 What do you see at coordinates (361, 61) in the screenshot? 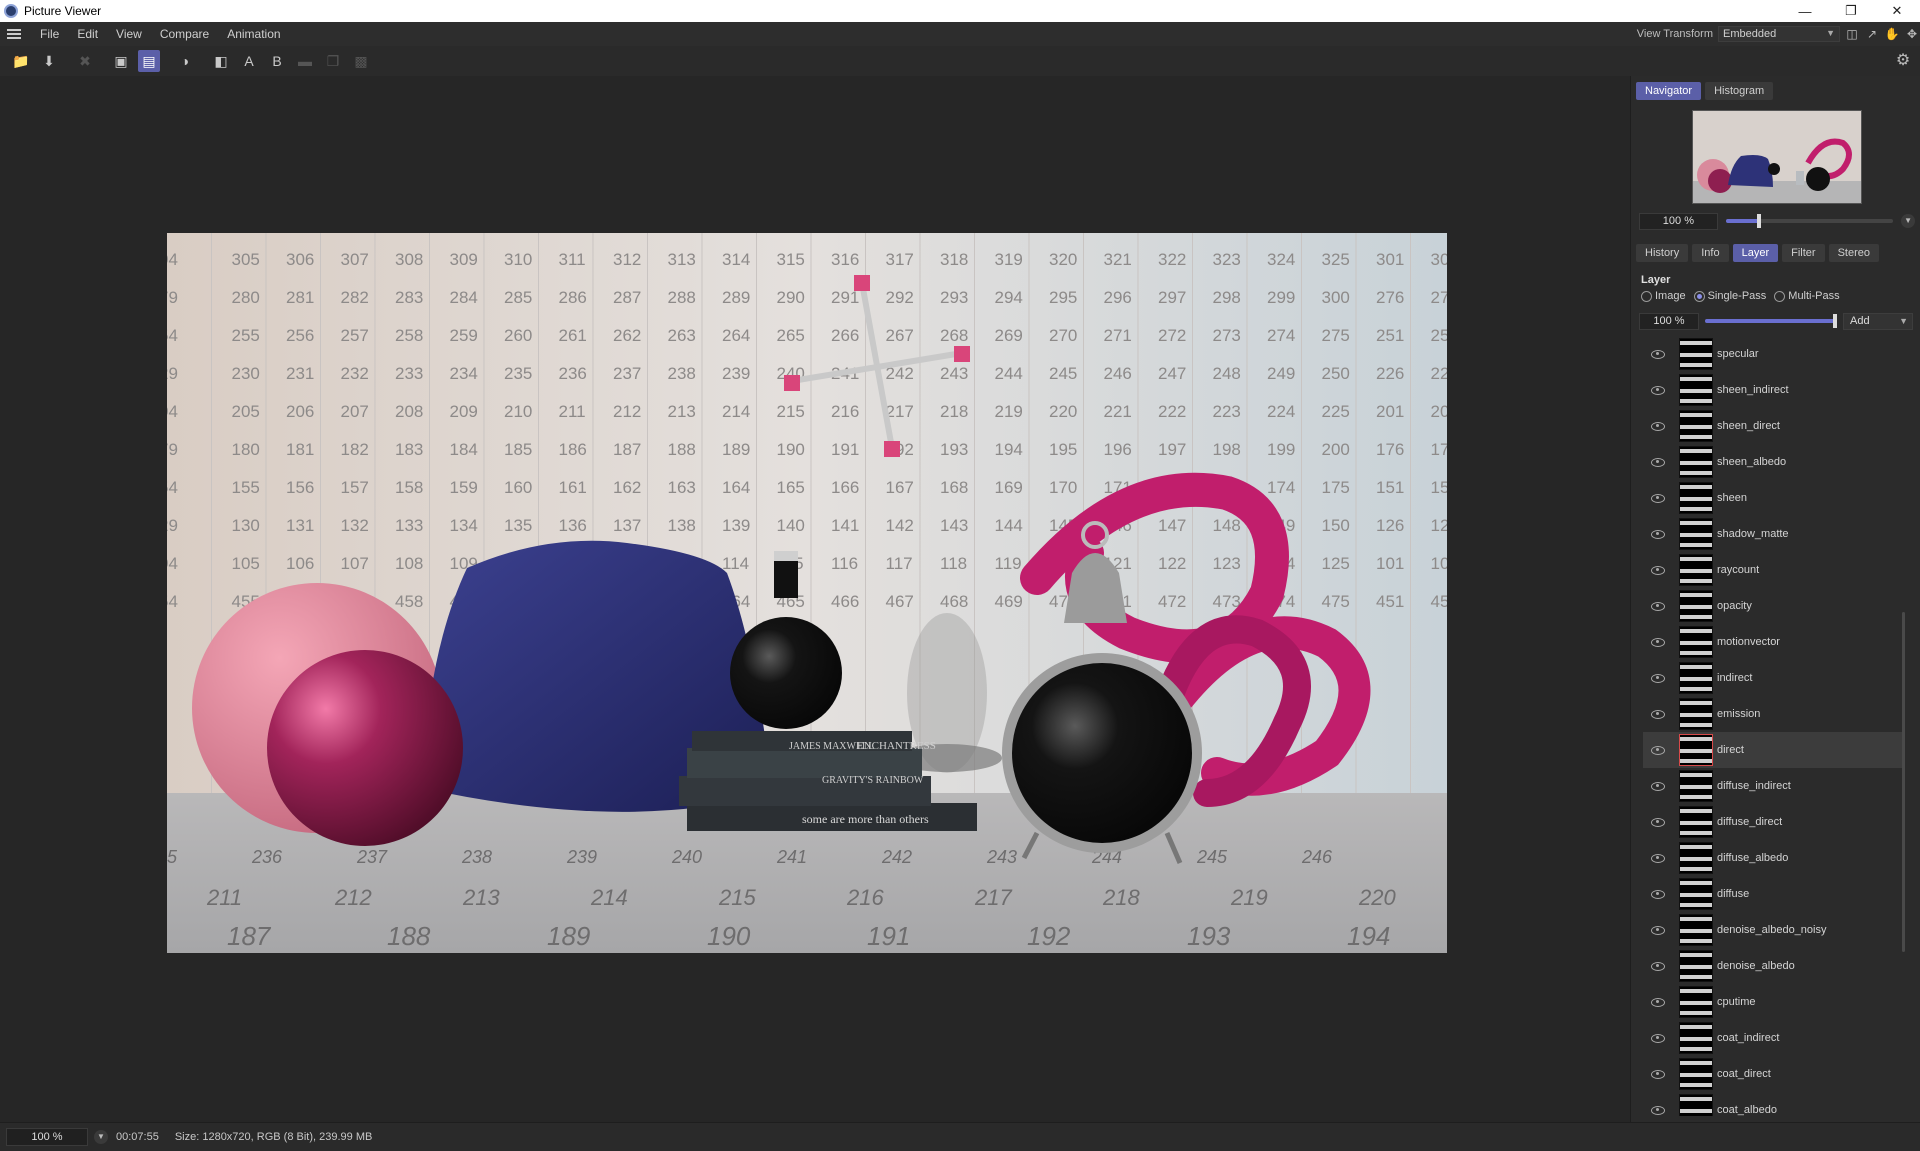
I see `paste-icon: ▩` at bounding box center [361, 61].